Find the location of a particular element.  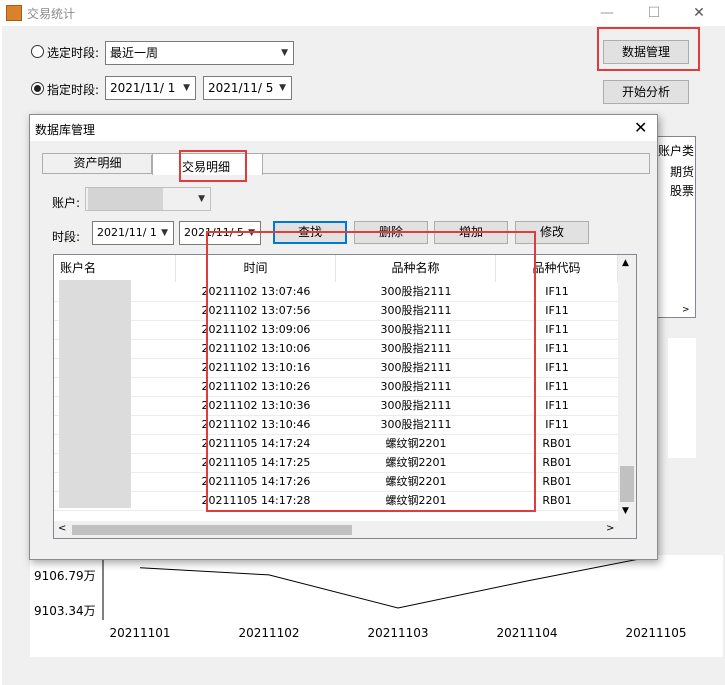

end-date-picker: 2021/11/ 5 ▼ is located at coordinates (247, 88).